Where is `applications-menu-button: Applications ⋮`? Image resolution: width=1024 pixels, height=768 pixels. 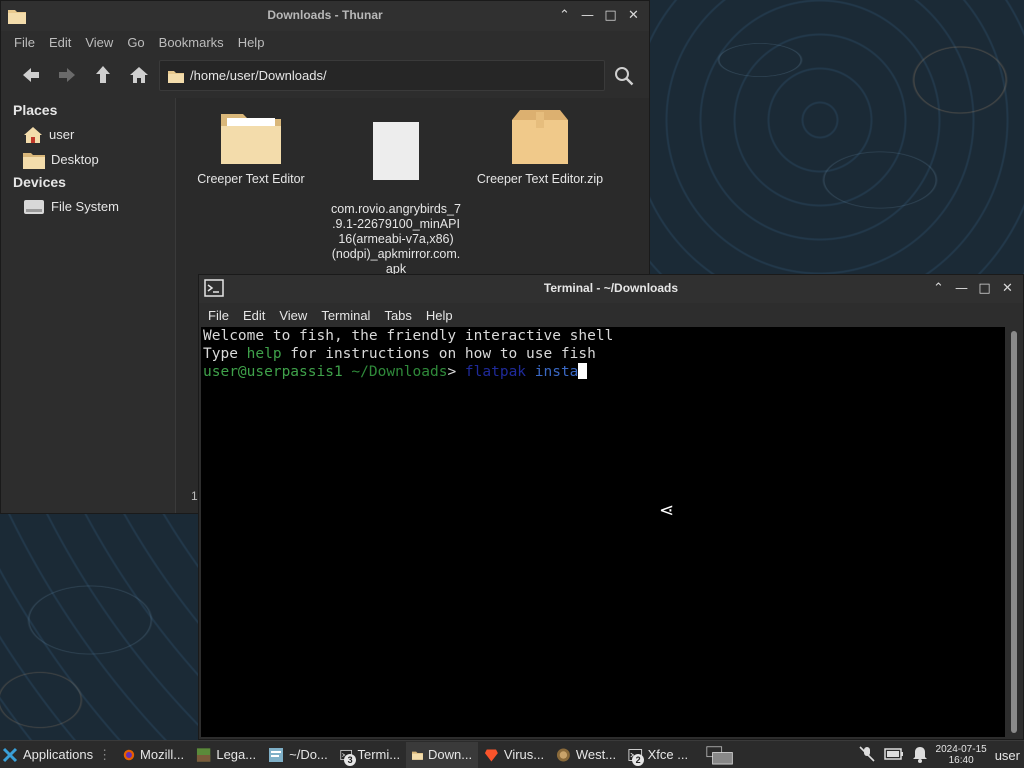 applications-menu-button: Applications ⋮ is located at coordinates (58, 755).